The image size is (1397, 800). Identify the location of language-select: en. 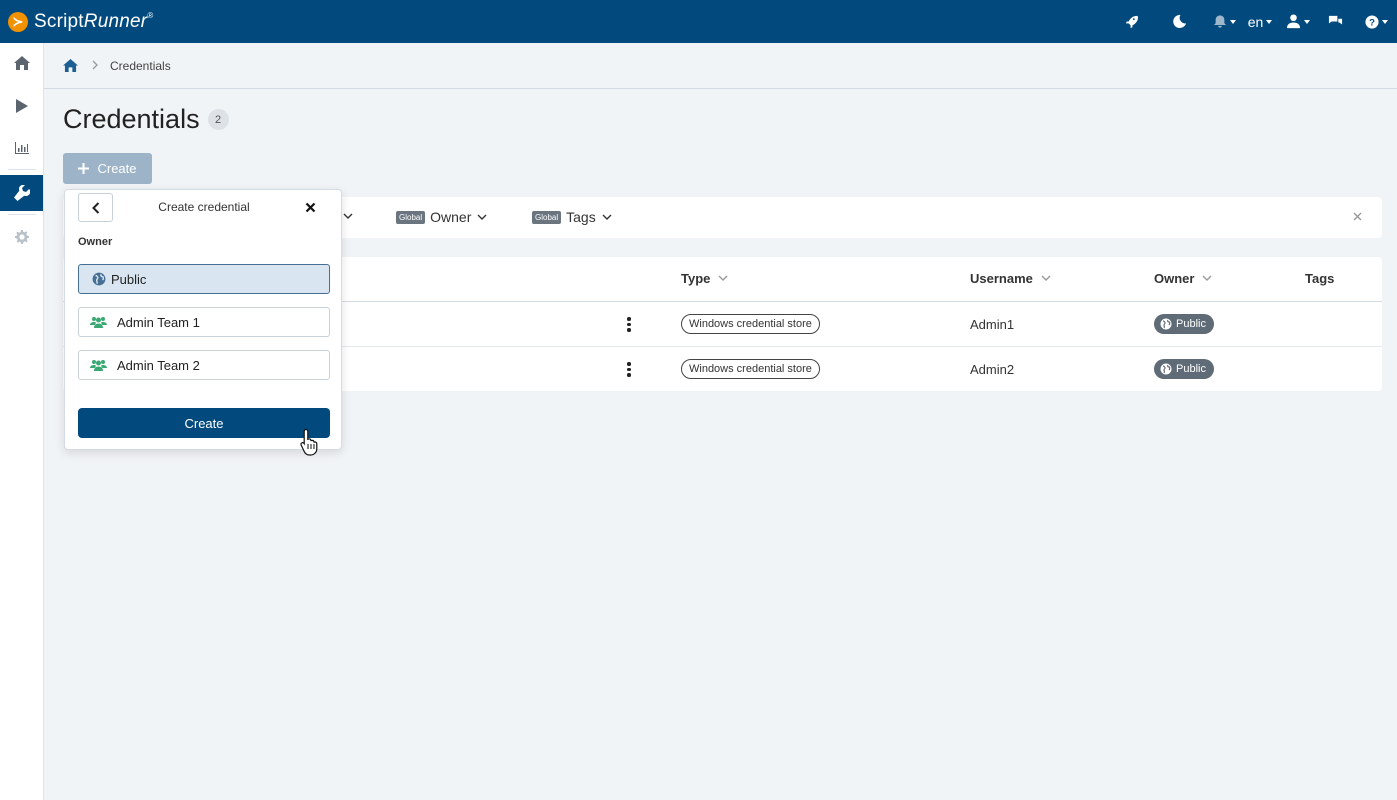
(1260, 21).